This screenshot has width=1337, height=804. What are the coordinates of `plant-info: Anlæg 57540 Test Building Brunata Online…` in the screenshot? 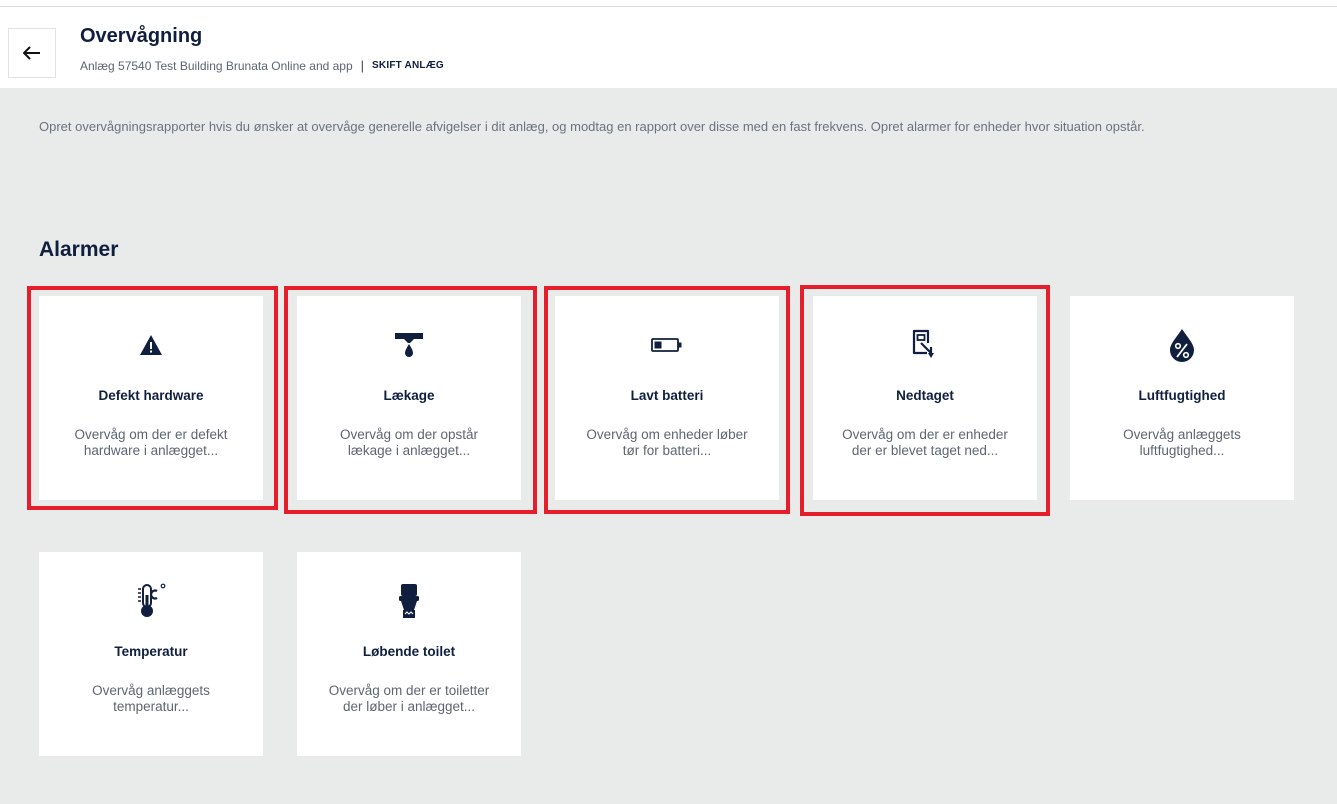 It's located at (262, 65).